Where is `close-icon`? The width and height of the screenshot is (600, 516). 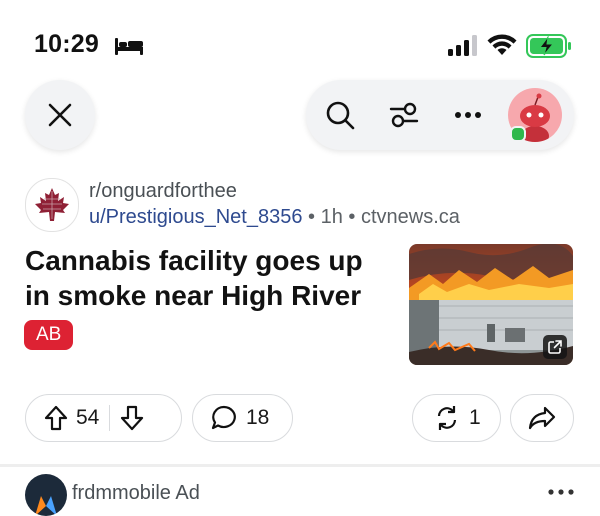
close-icon is located at coordinates (60, 115).